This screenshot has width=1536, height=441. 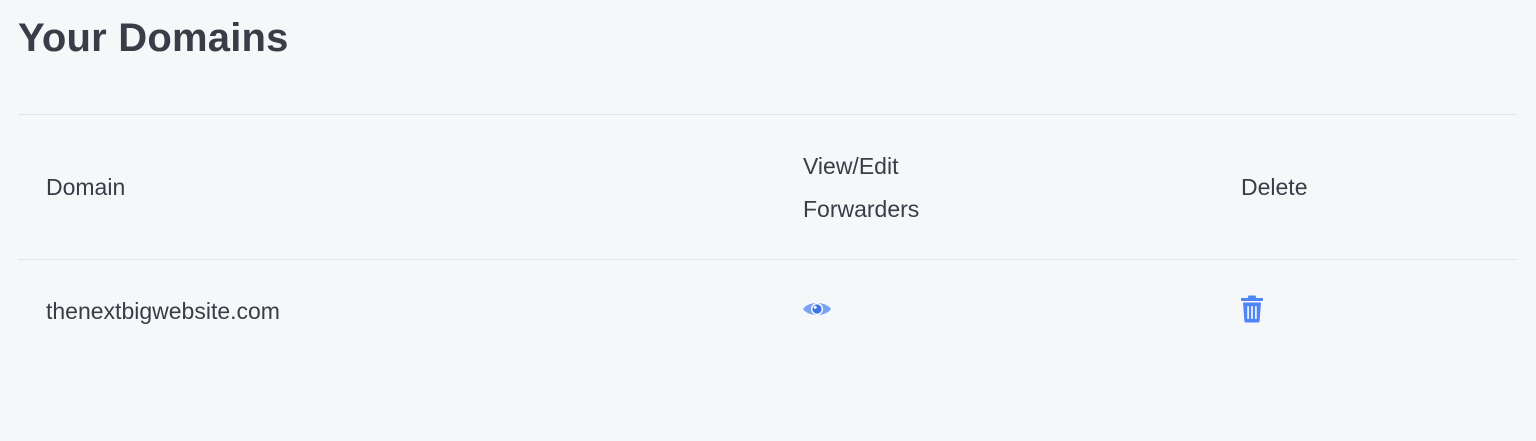 What do you see at coordinates (851, 166) in the screenshot?
I see `column-header-view-edit-line1: View/Edit` at bounding box center [851, 166].